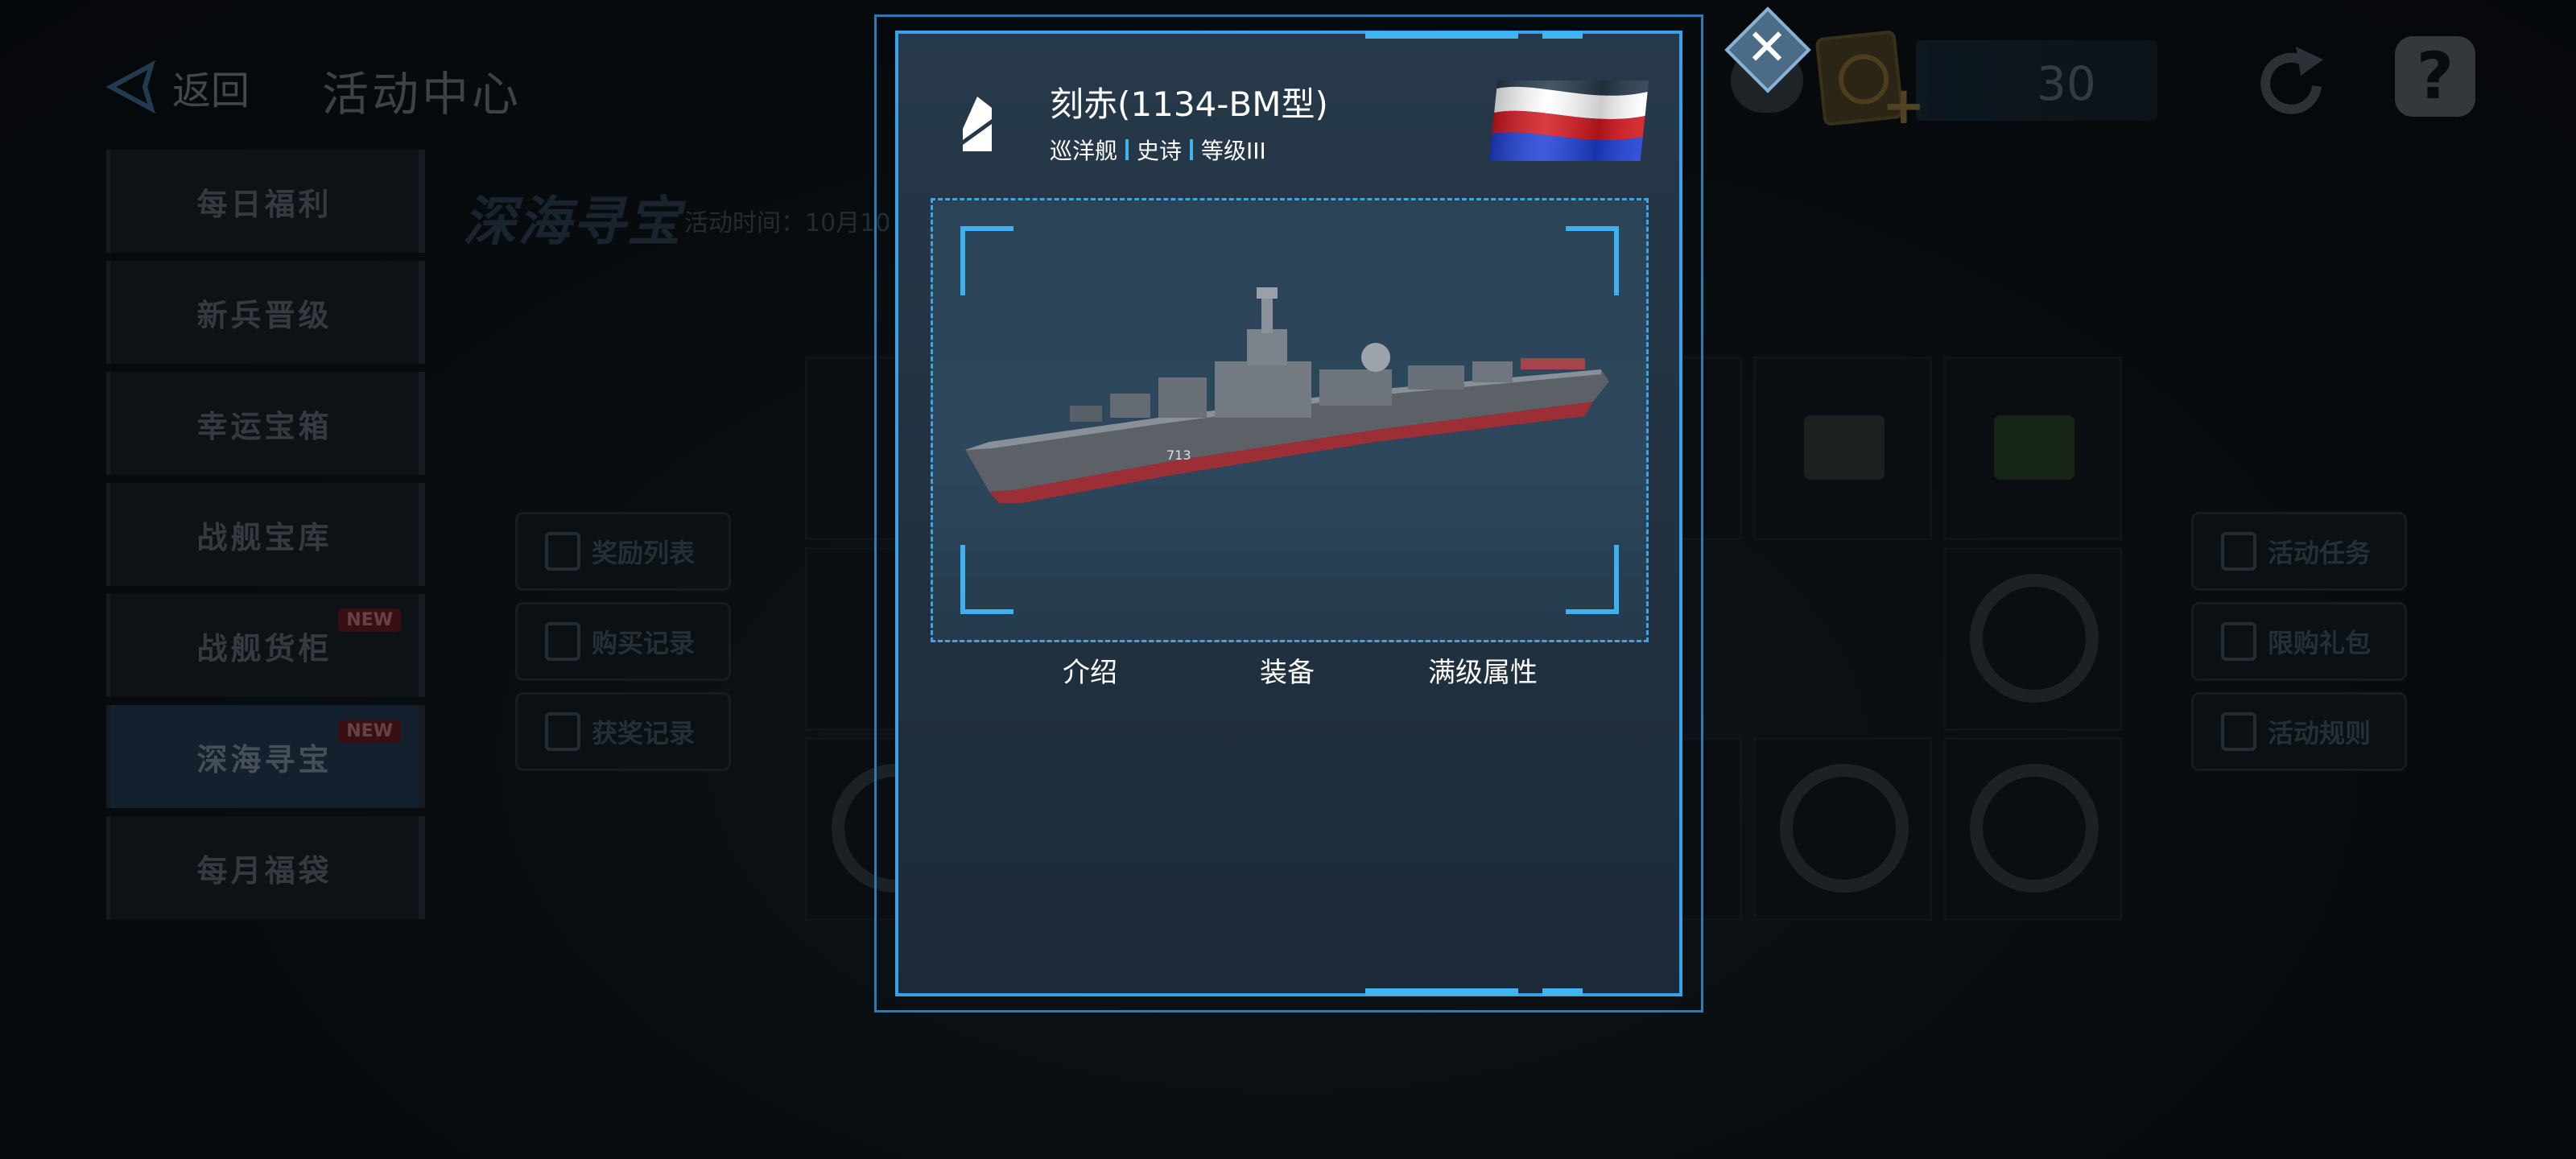  What do you see at coordinates (2292, 82) in the screenshot?
I see `refresh-icon` at bounding box center [2292, 82].